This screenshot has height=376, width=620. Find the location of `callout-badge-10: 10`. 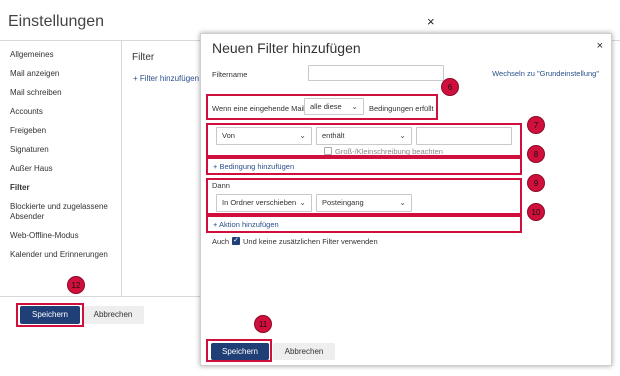

callout-badge-10: 10 is located at coordinates (536, 212).